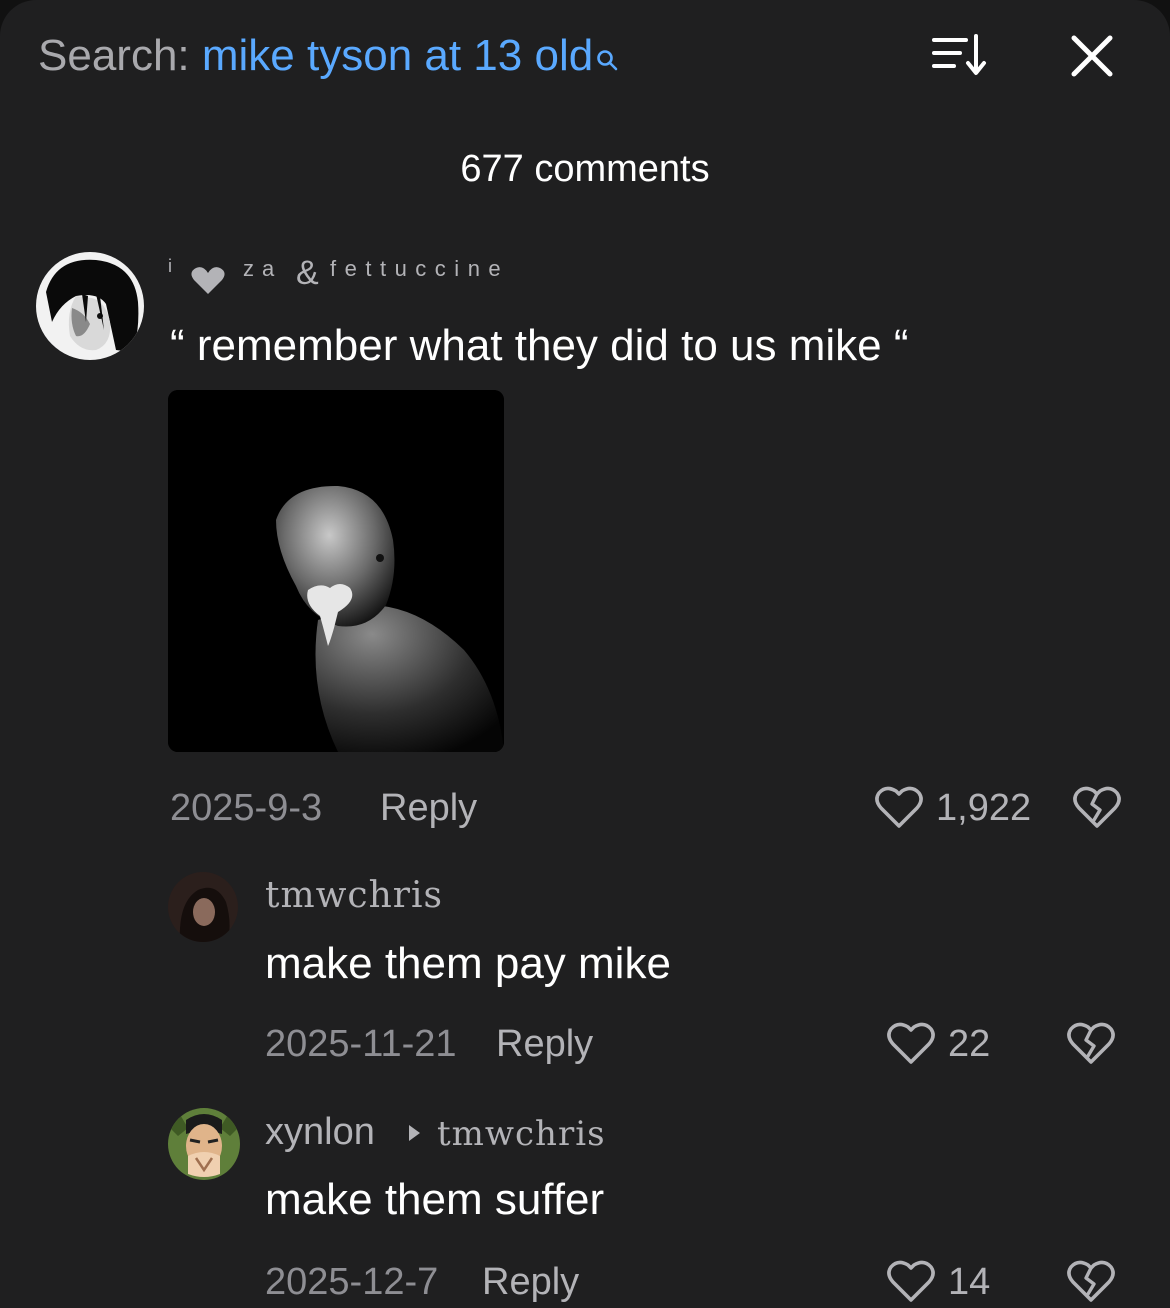 Image resolution: width=1170 pixels, height=1308 pixels. What do you see at coordinates (938, 1282) in the screenshot?
I see `like-button: 14` at bounding box center [938, 1282].